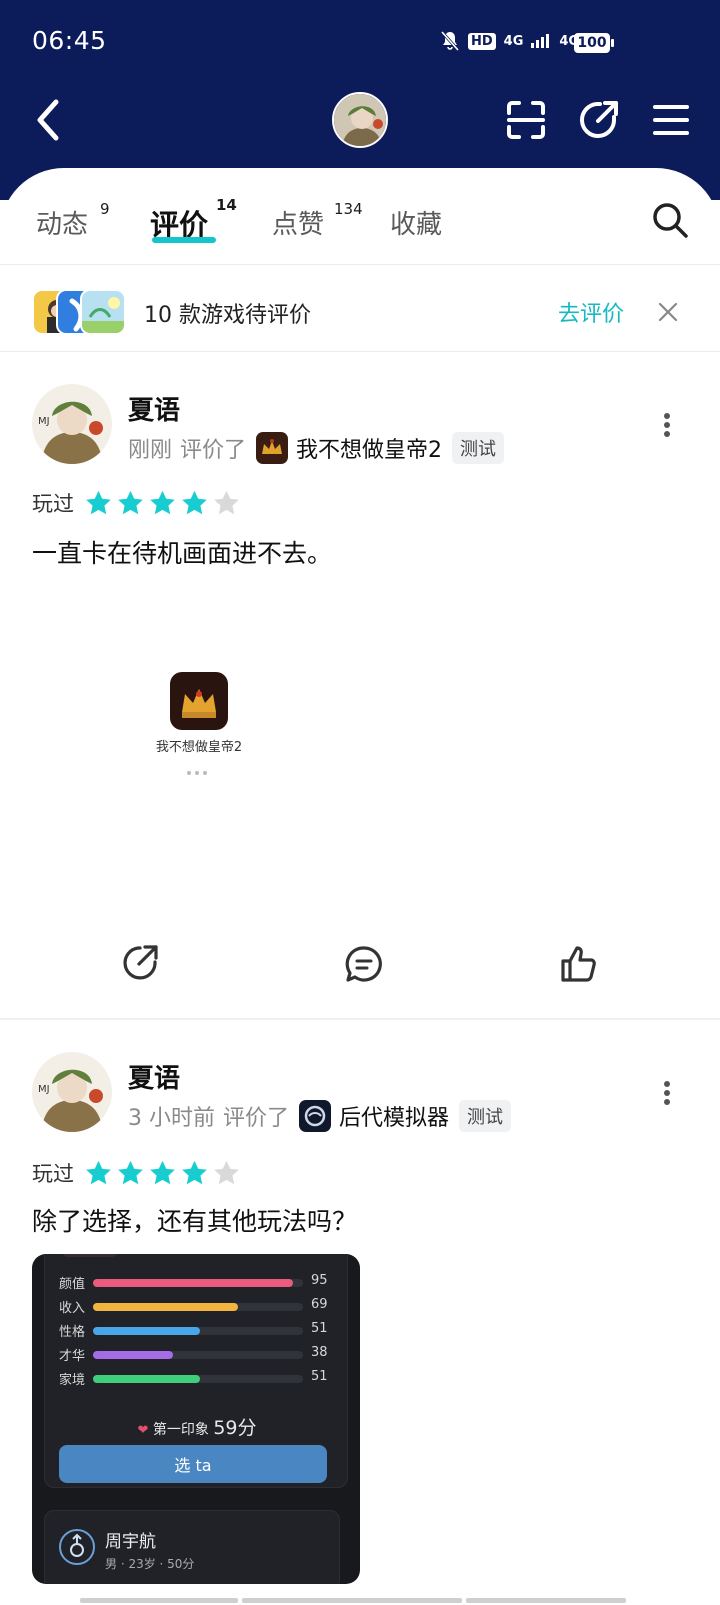 This screenshot has width=720, height=1605. I want to click on stat-label: 才华, so click(72, 1356).